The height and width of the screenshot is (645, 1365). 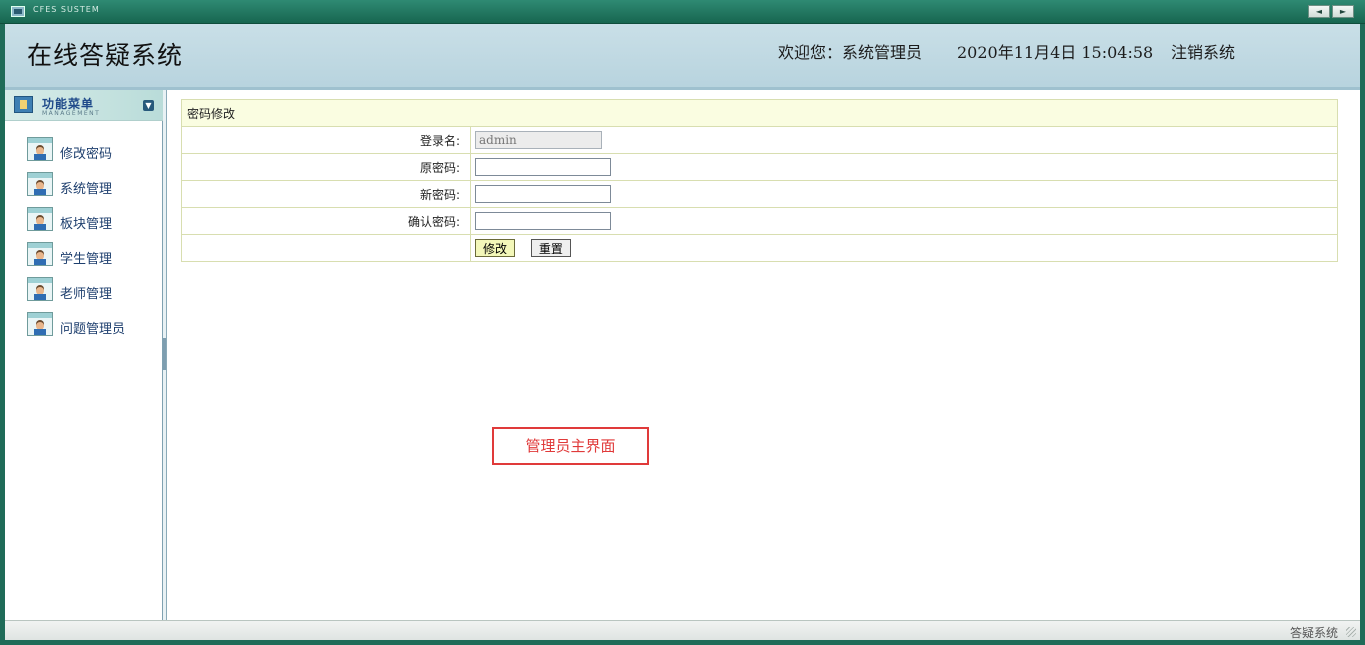 I want to click on confirm-password-field, so click(x=543, y=221).